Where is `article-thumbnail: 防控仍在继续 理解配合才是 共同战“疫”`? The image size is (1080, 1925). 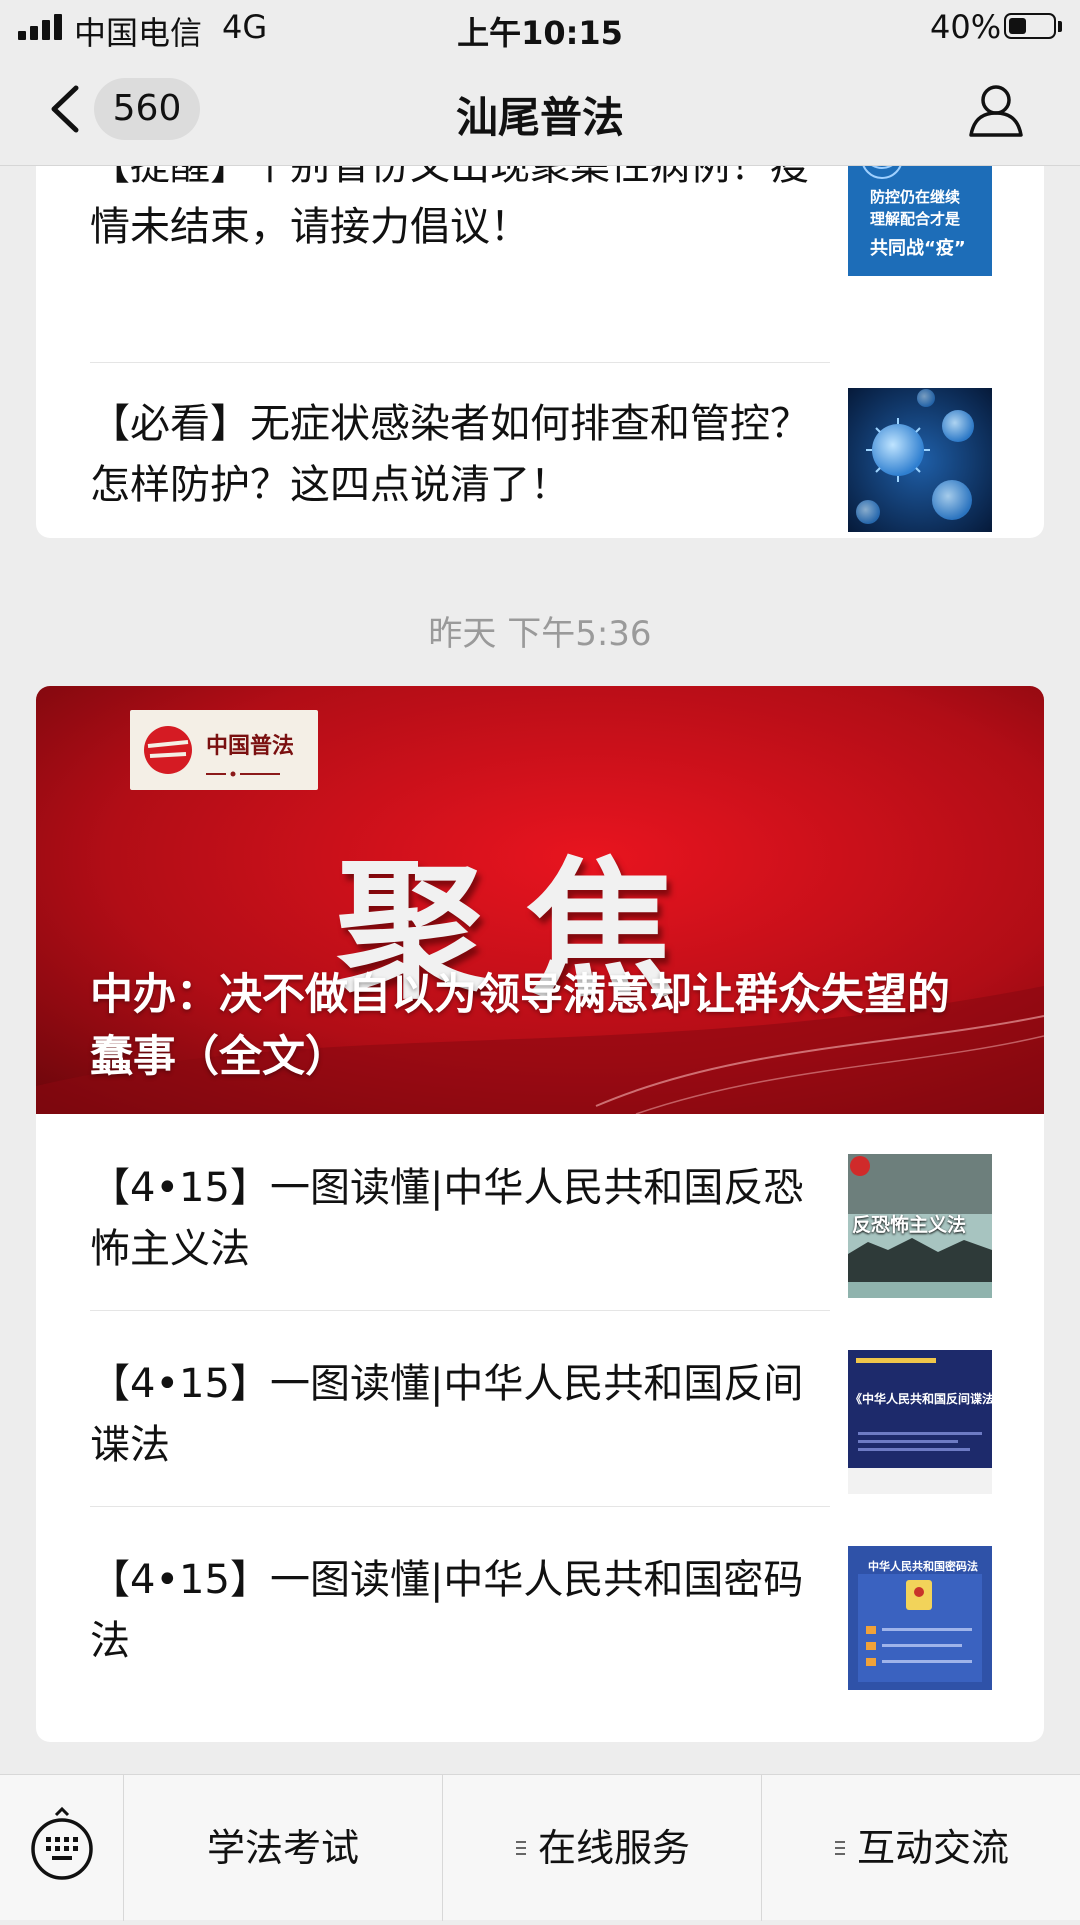
article-thumbnail: 防控仍在继续 理解配合才是 共同战“疫” is located at coordinates (920, 221).